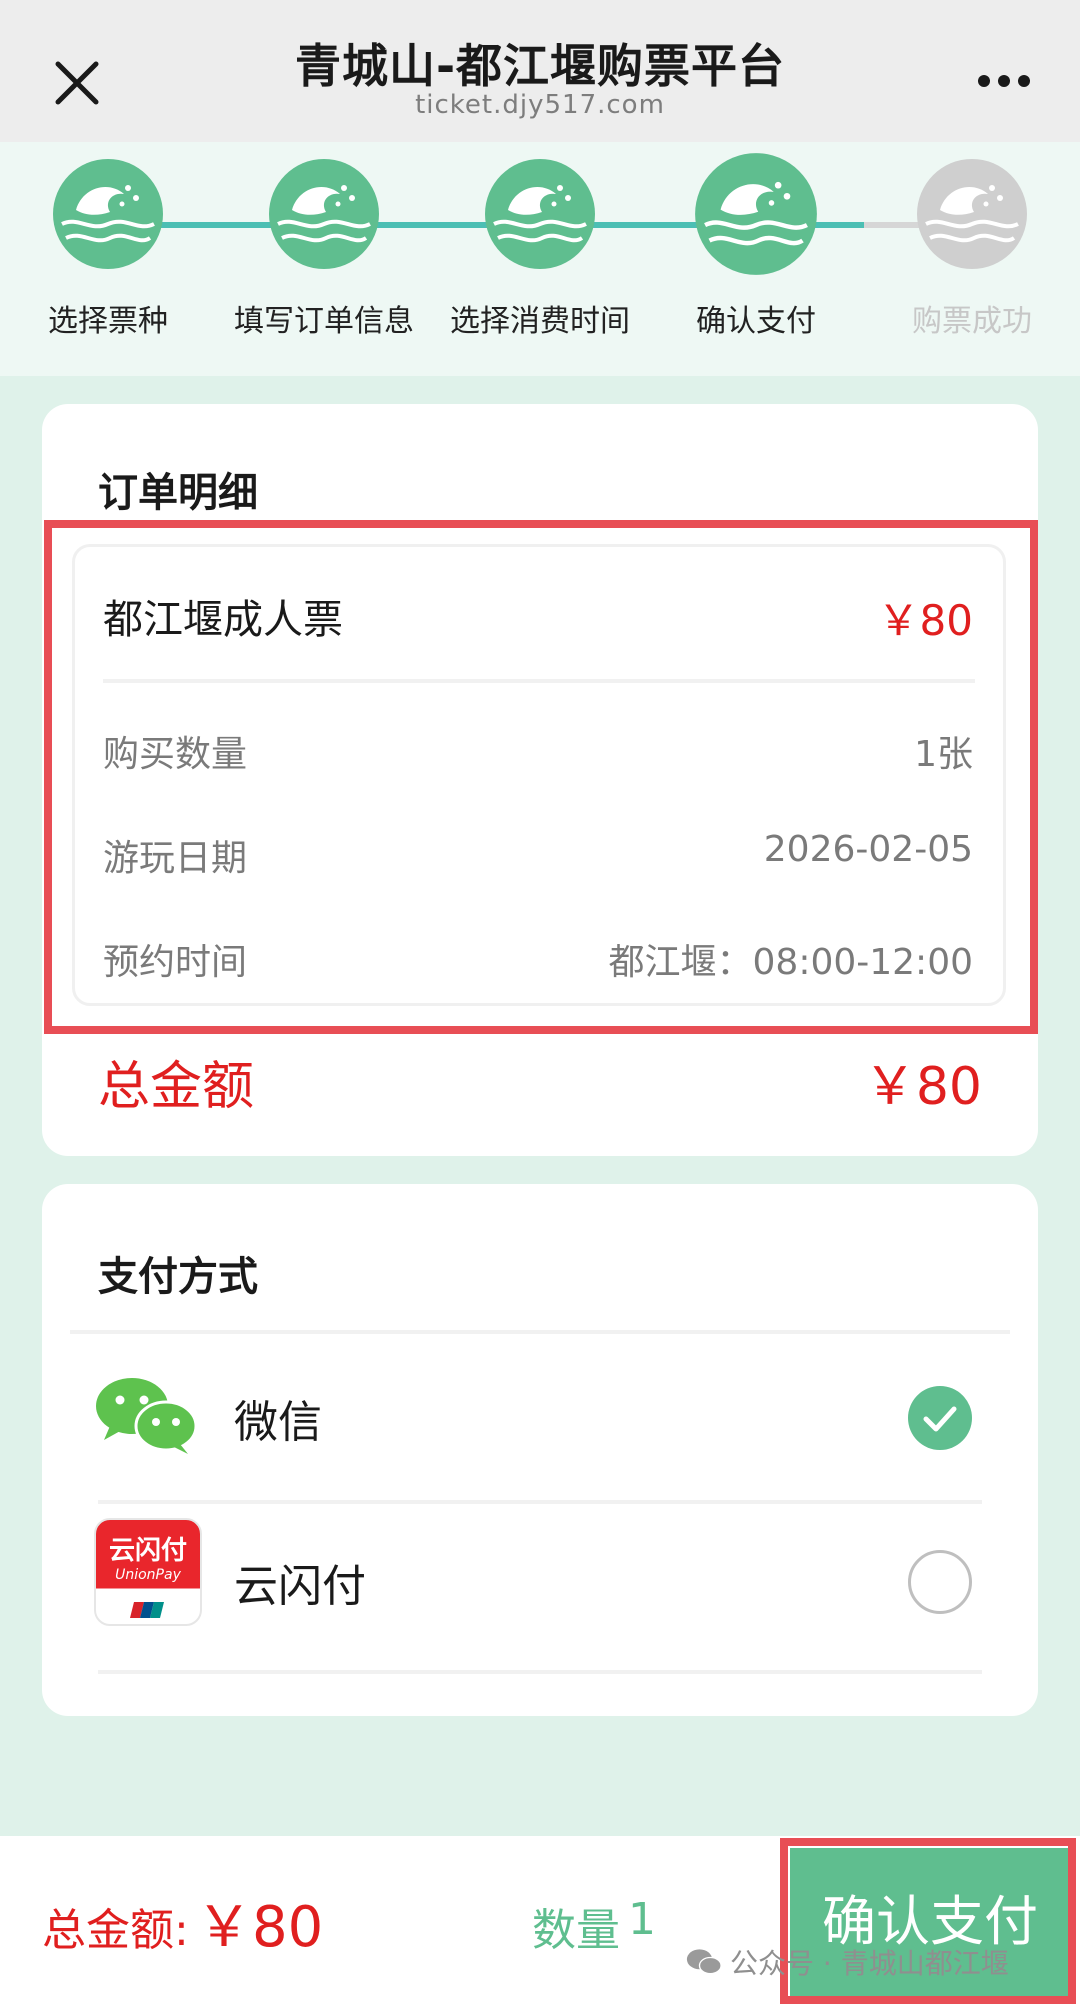 This screenshot has height=2004, width=1080. Describe the element at coordinates (540, 1587) in the screenshot. I see `payment-option-unionpay: 云闪付 UnionPay 云闪付` at that location.